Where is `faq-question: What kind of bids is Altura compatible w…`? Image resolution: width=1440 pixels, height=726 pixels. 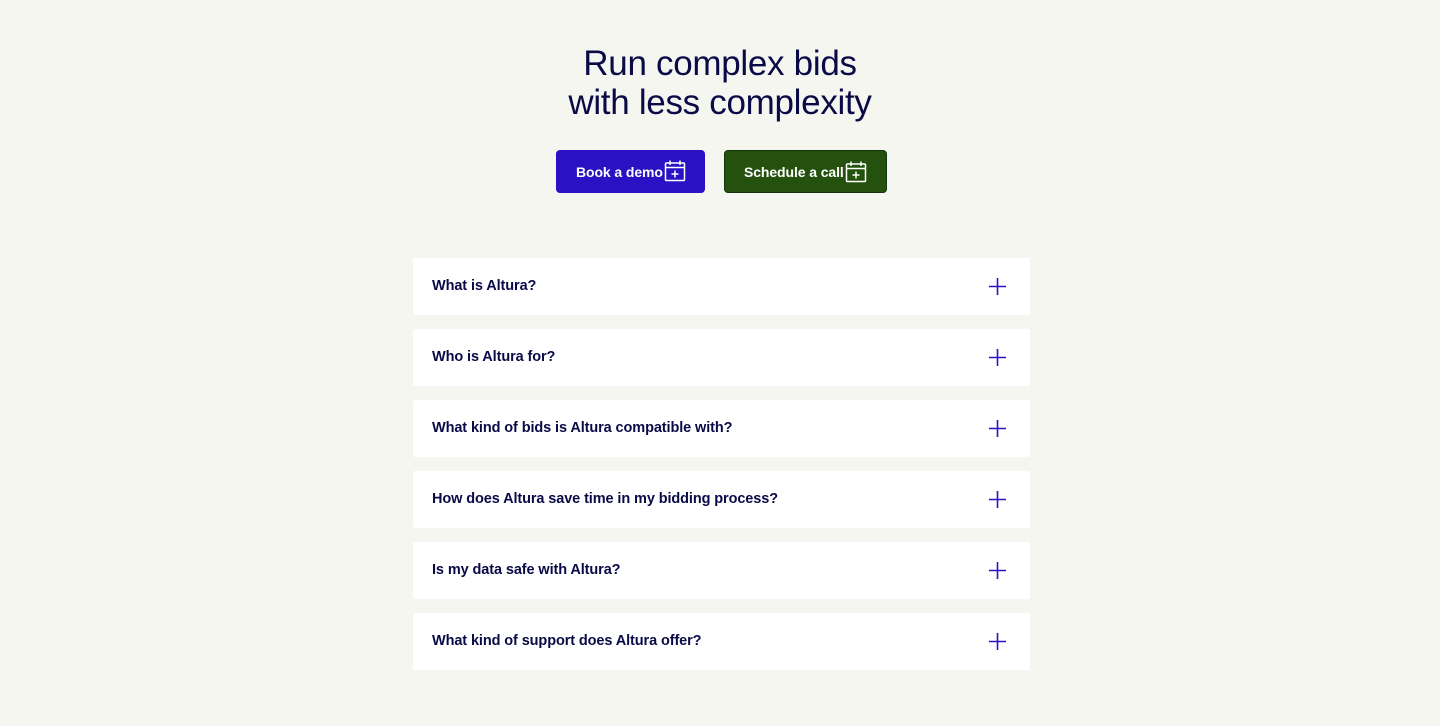
faq-question: What kind of bids is Altura compatible w… is located at coordinates (582, 428).